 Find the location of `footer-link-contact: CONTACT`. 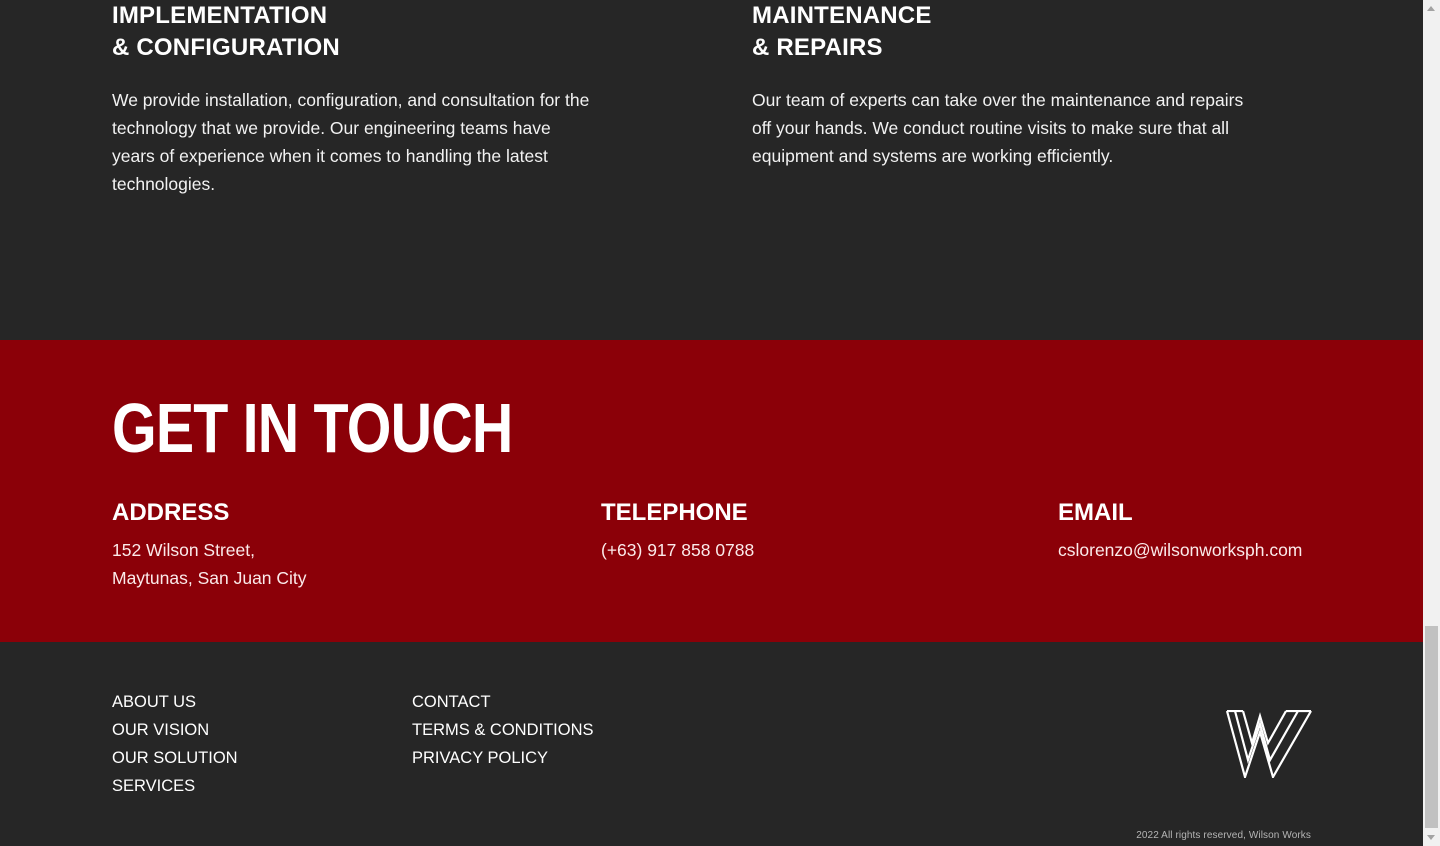

footer-link-contact: CONTACT is located at coordinates (503, 702).